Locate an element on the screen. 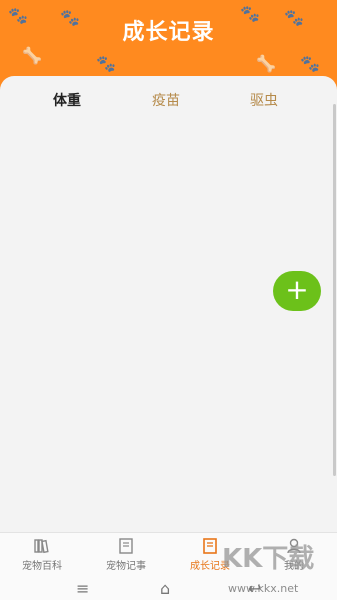 The width and height of the screenshot is (337, 600). home-icon: ⌂ is located at coordinates (165, 588).